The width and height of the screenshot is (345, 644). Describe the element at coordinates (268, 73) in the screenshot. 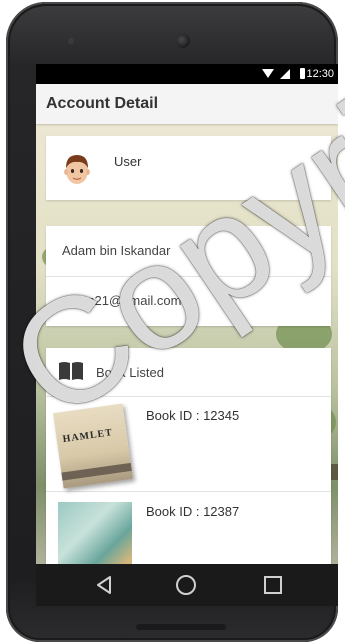

I see `wifi-icon` at that location.